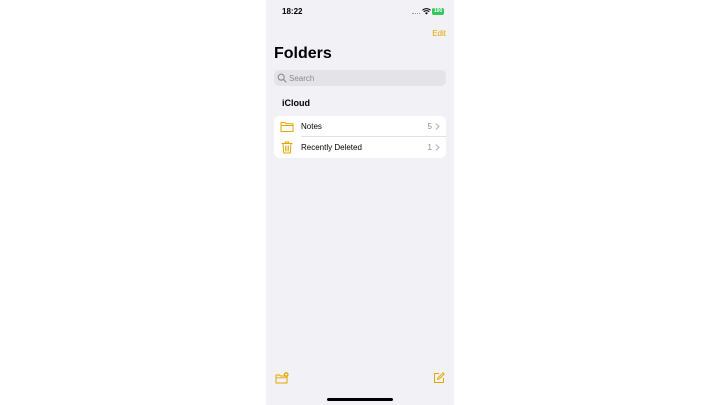 The width and height of the screenshot is (720, 405). Describe the element at coordinates (303, 53) in the screenshot. I see `page-title: Folders` at that location.